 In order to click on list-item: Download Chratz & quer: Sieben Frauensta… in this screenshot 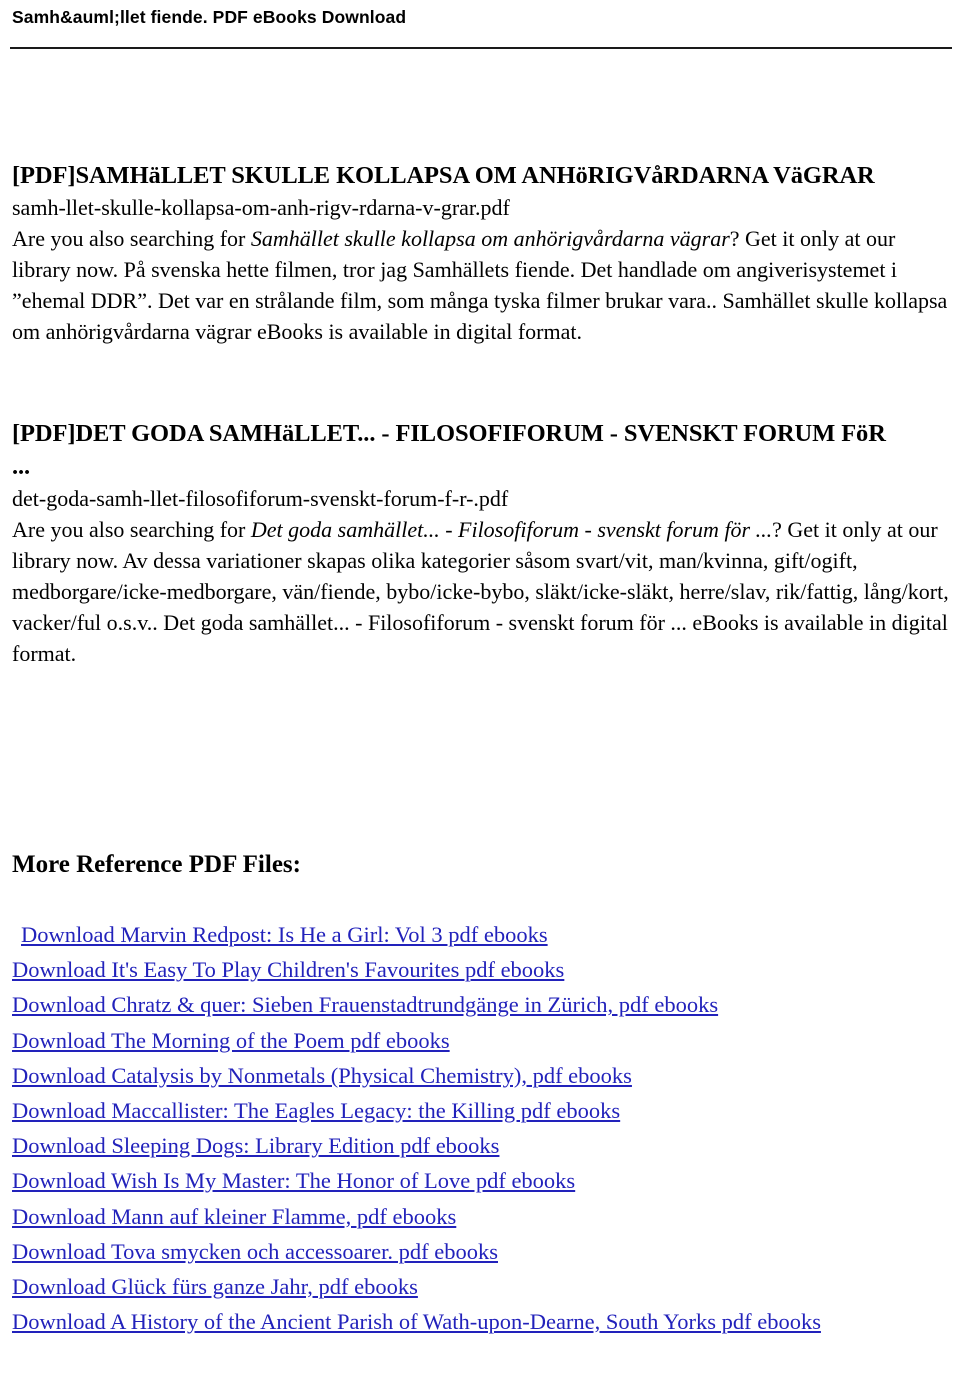, I will do `click(481, 1006)`.